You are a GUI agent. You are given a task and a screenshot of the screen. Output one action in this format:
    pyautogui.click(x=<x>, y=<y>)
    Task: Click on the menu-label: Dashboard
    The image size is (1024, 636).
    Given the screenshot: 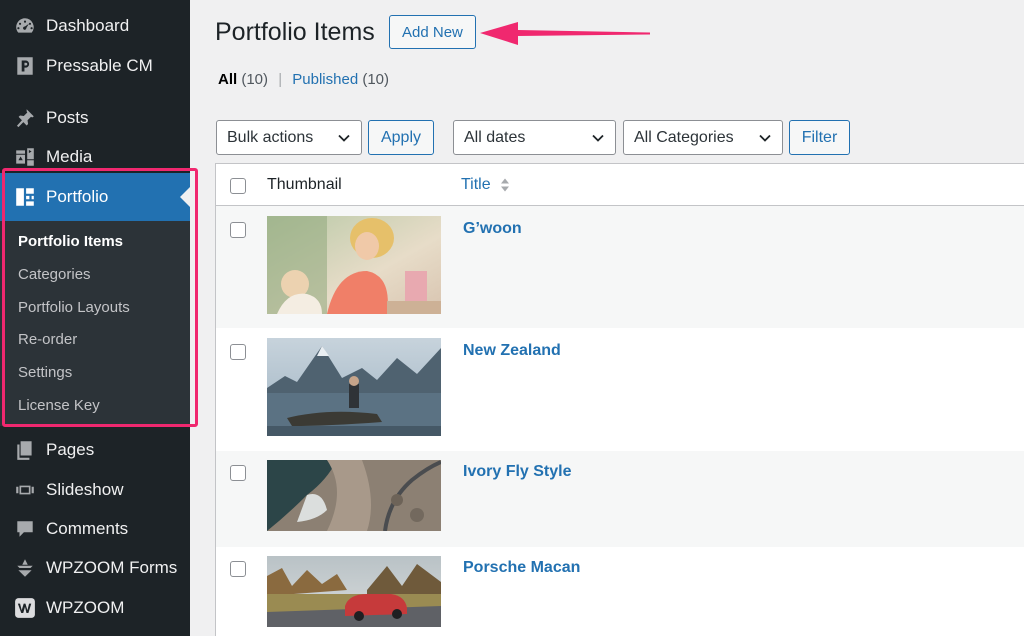 What is the action you would take?
    pyautogui.click(x=88, y=25)
    